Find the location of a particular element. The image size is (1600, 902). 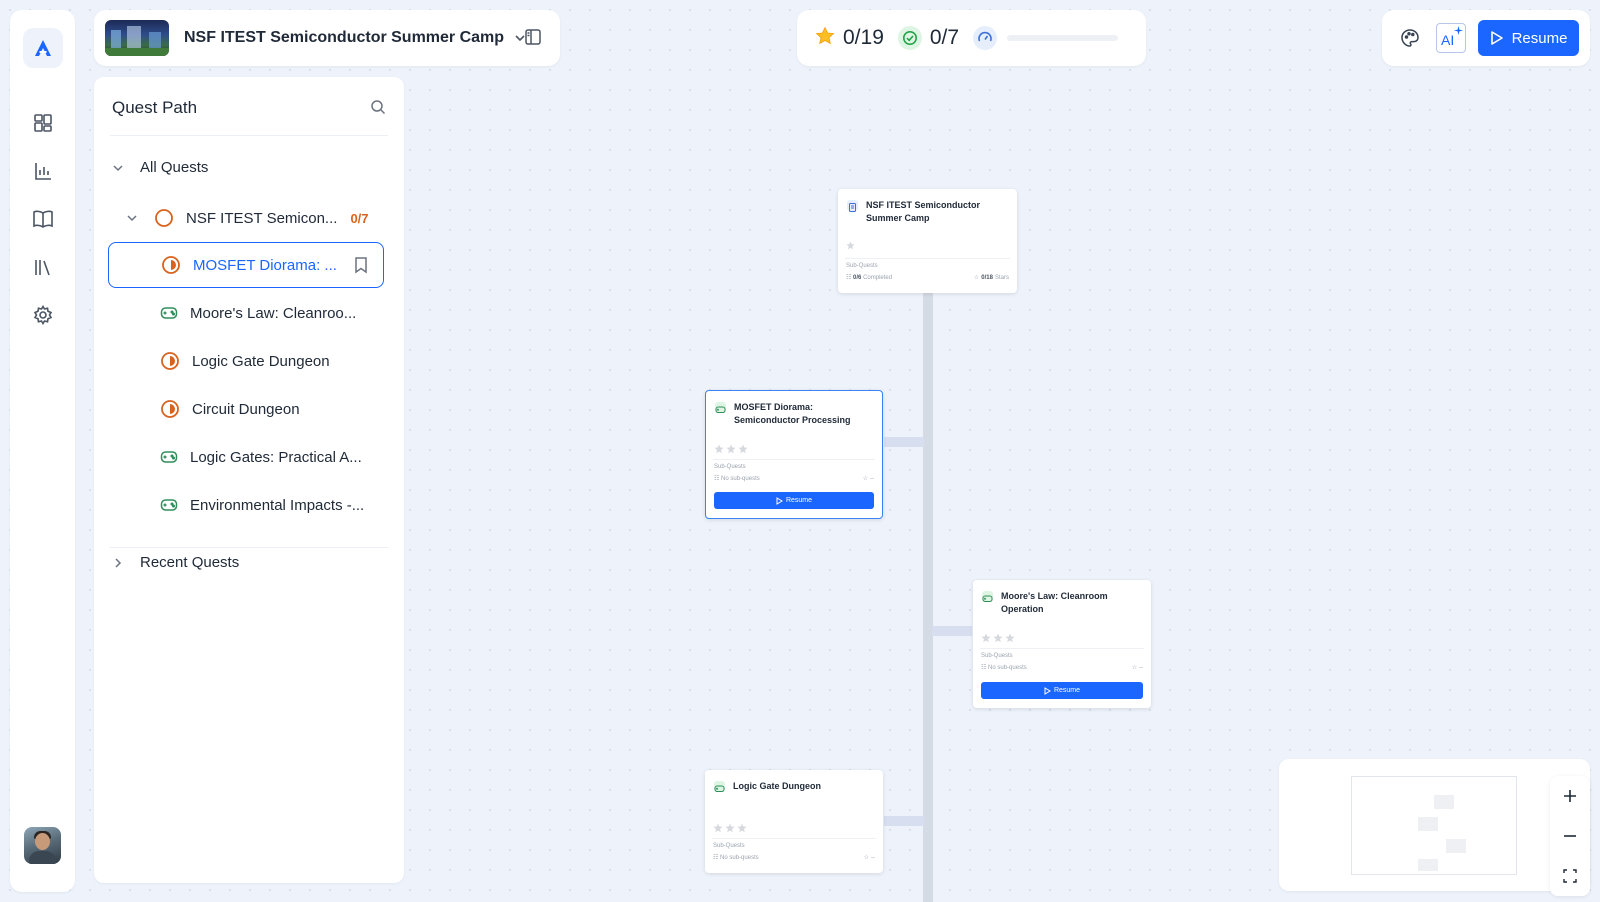

course-node-count: 0/7 is located at coordinates (359, 218).